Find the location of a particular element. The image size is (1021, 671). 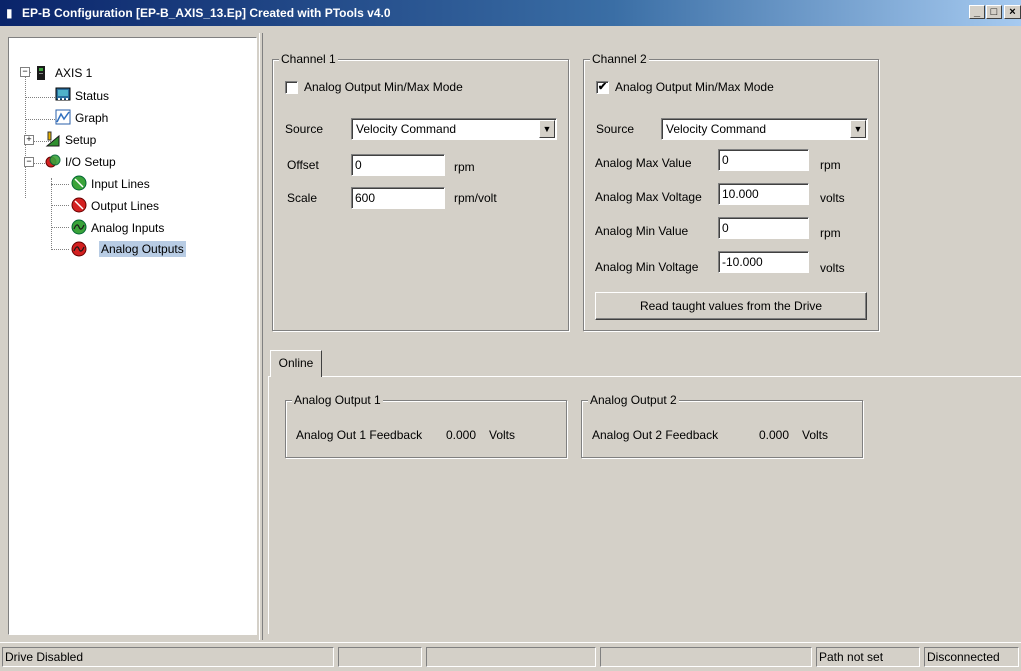

status-bar: Drive Disabled Path not set Disconnected is located at coordinates (510, 656).